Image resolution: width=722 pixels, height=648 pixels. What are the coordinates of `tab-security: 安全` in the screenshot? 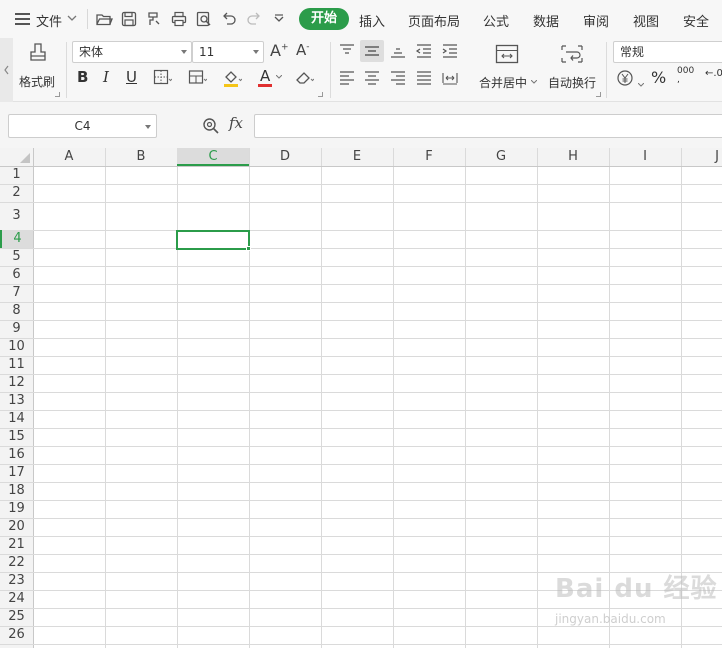 It's located at (696, 20).